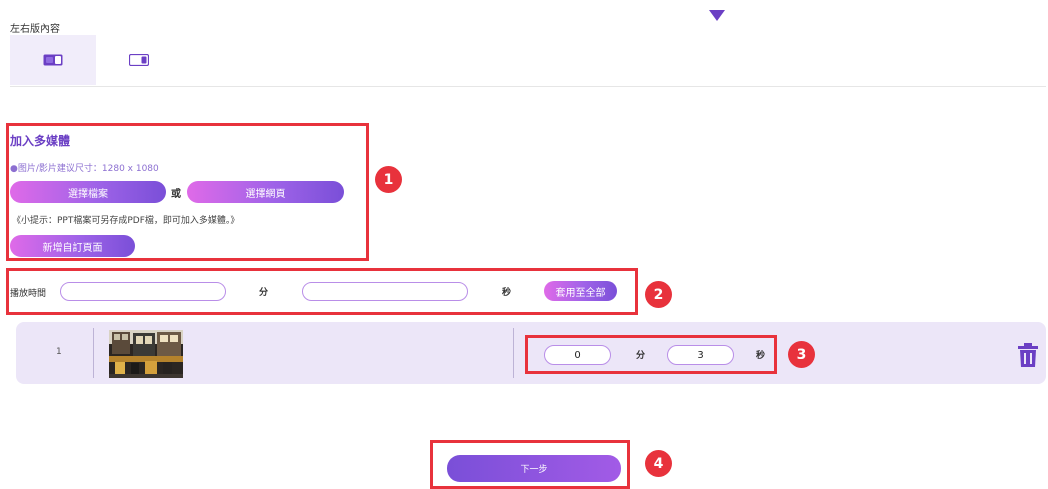 This screenshot has width=1048, height=489. I want to click on layout-section-title: 左右版內容, so click(35, 29).